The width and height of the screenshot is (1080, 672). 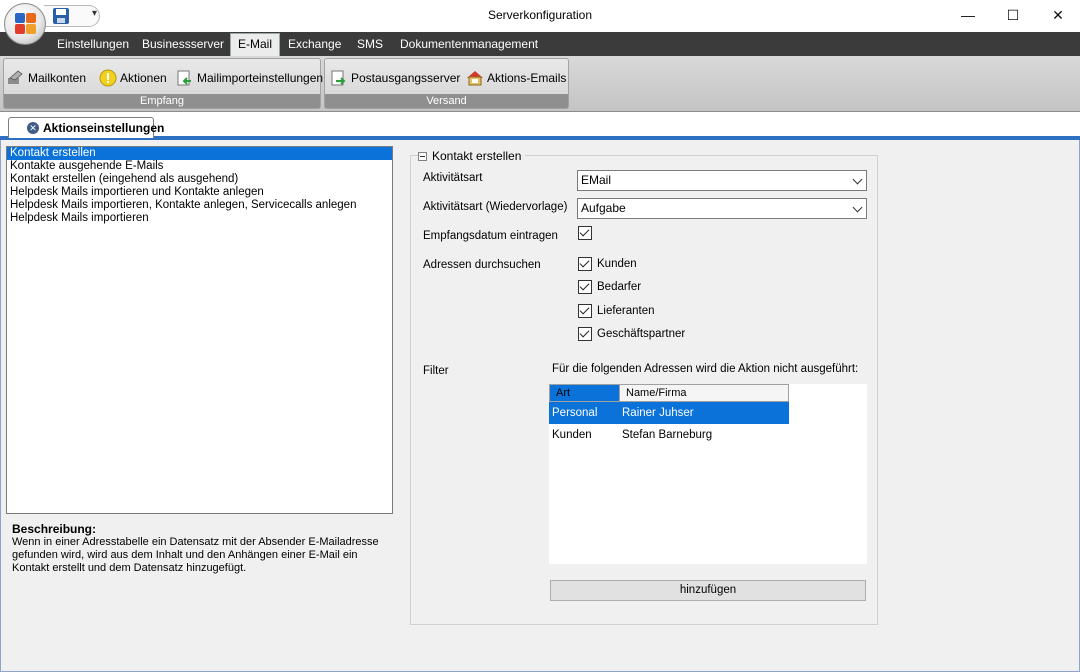 I want to click on table-cell-art: Kunden, so click(x=572, y=435).